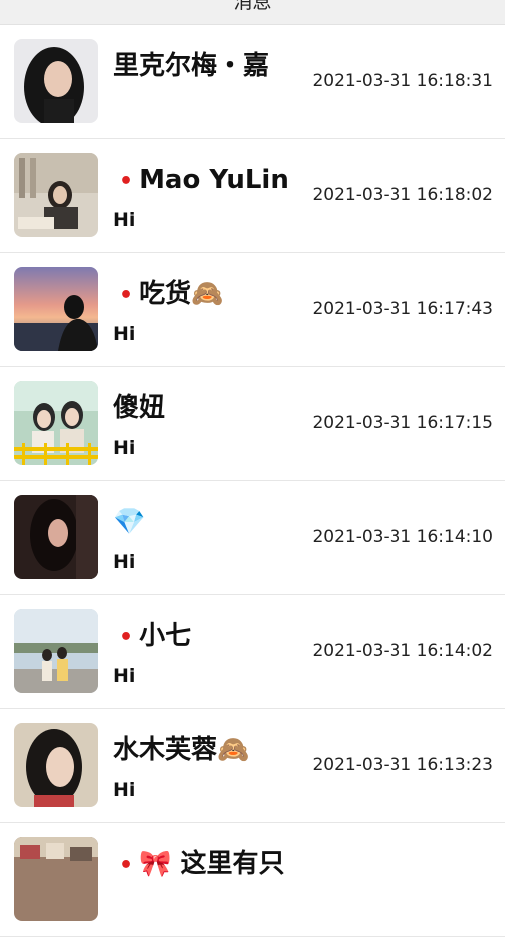 The width and height of the screenshot is (505, 937). Describe the element at coordinates (181, 294) in the screenshot. I see `contact-name: 吃货🙈` at that location.